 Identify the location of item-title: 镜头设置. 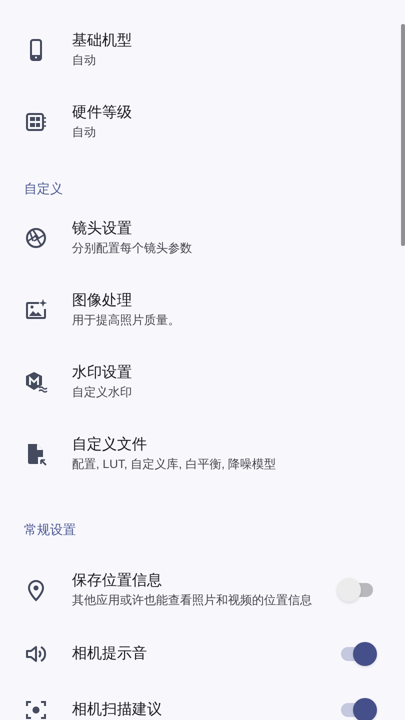
(102, 229).